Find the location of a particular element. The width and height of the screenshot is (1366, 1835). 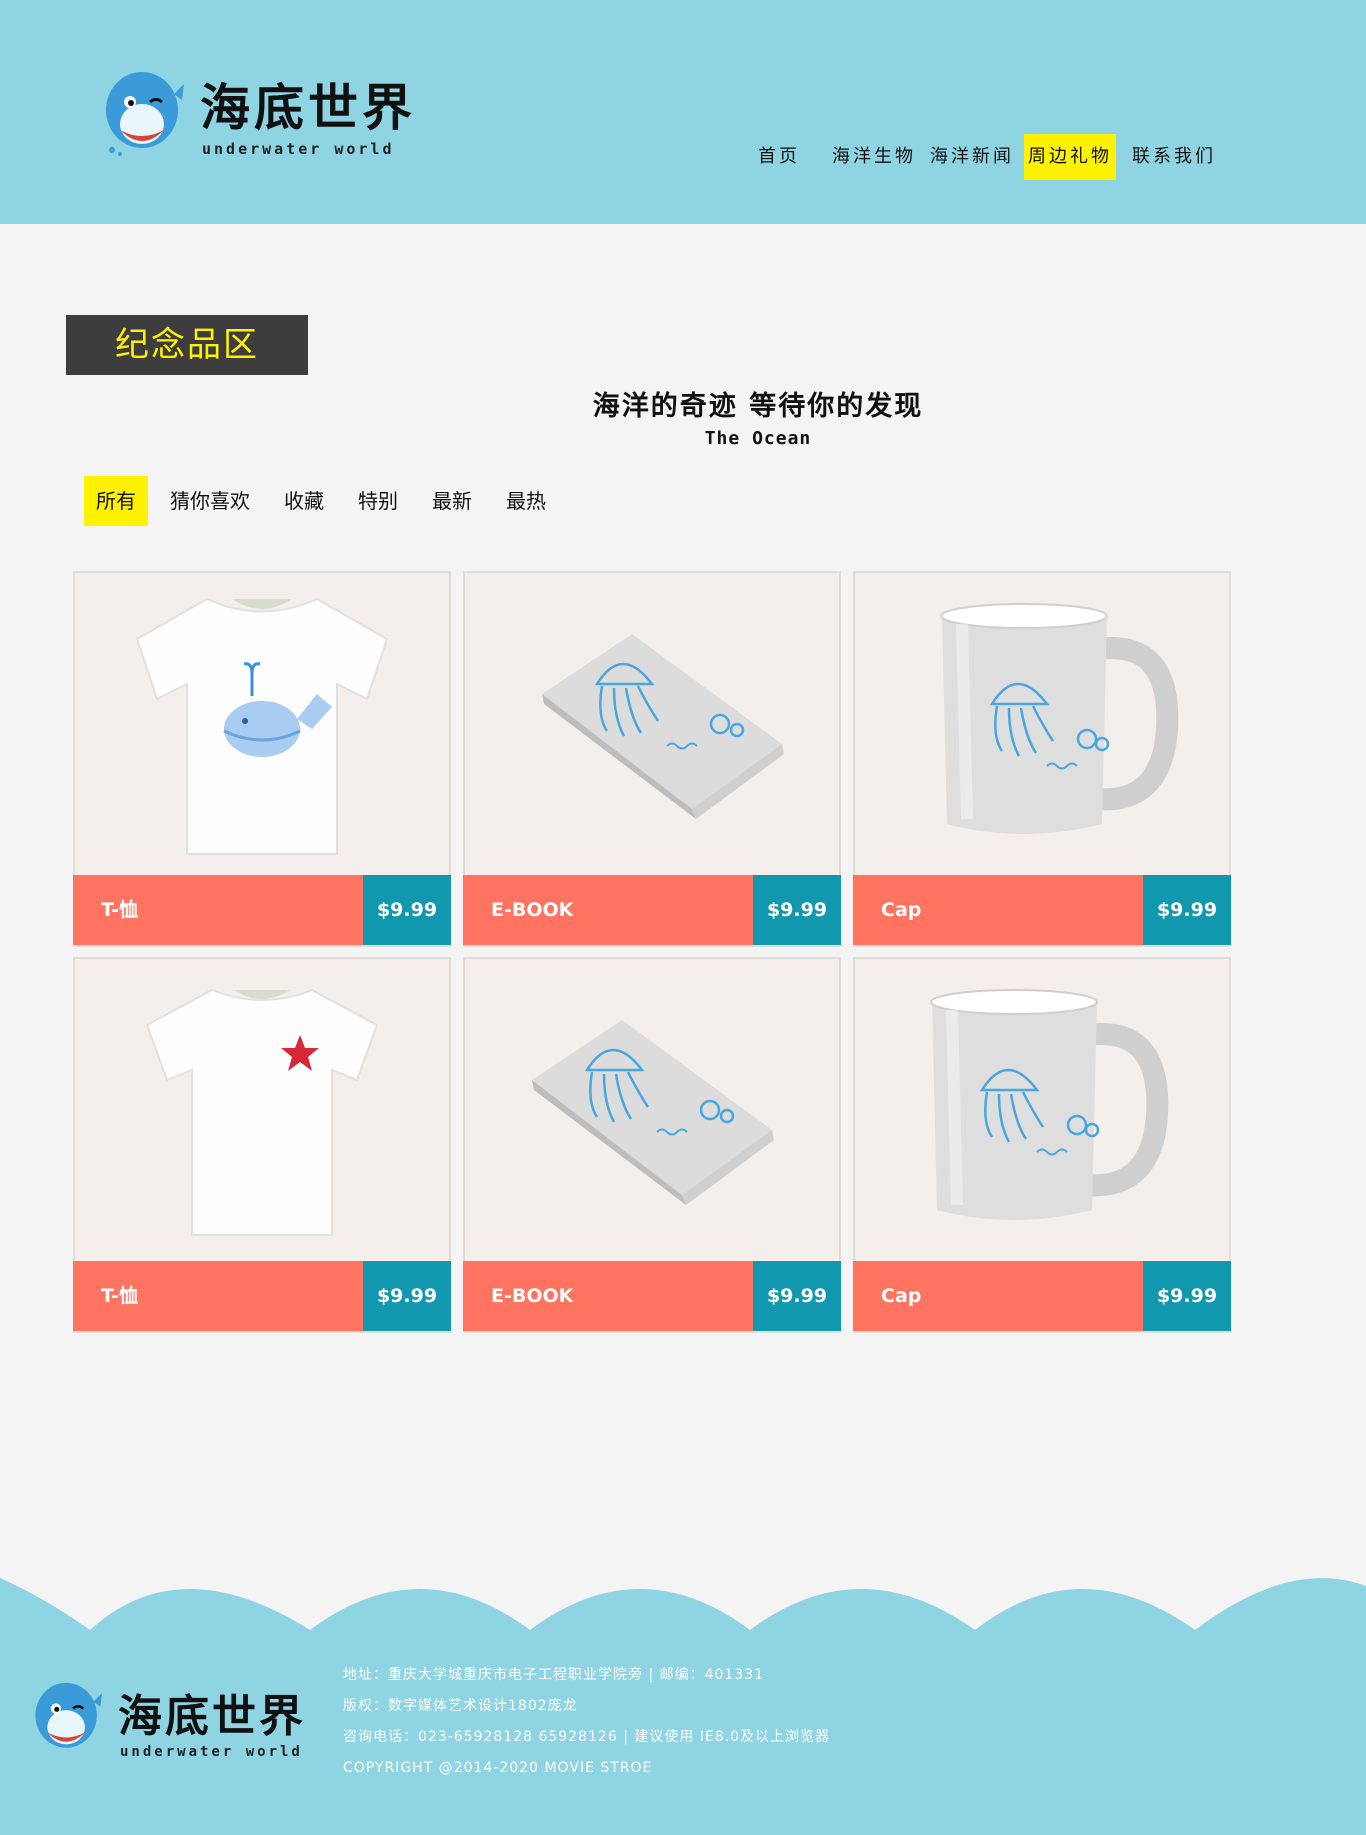

nav-item-ocean-news: 海洋新闻 is located at coordinates (972, 157).